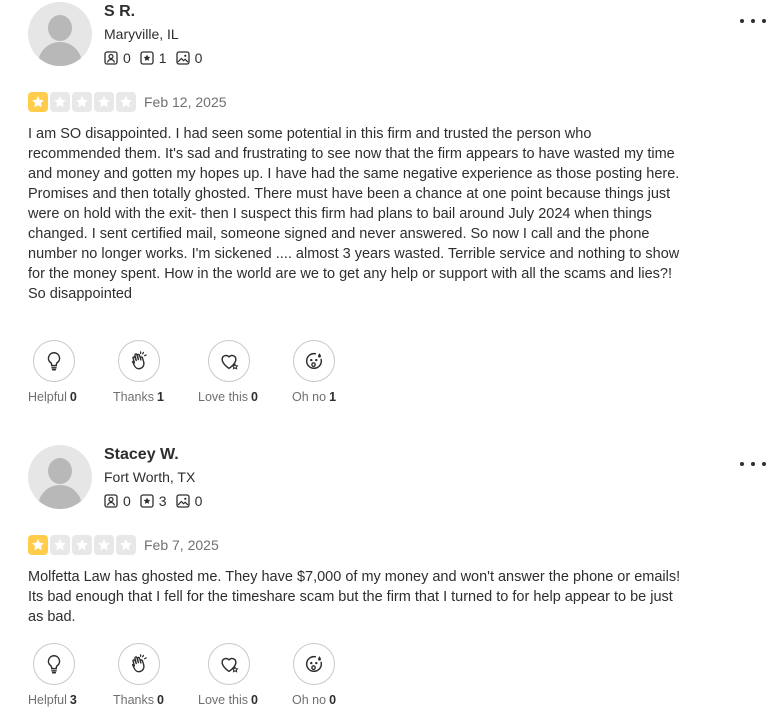  What do you see at coordinates (314, 372) in the screenshot?
I see `oh-no-button: Oh no 1` at bounding box center [314, 372].